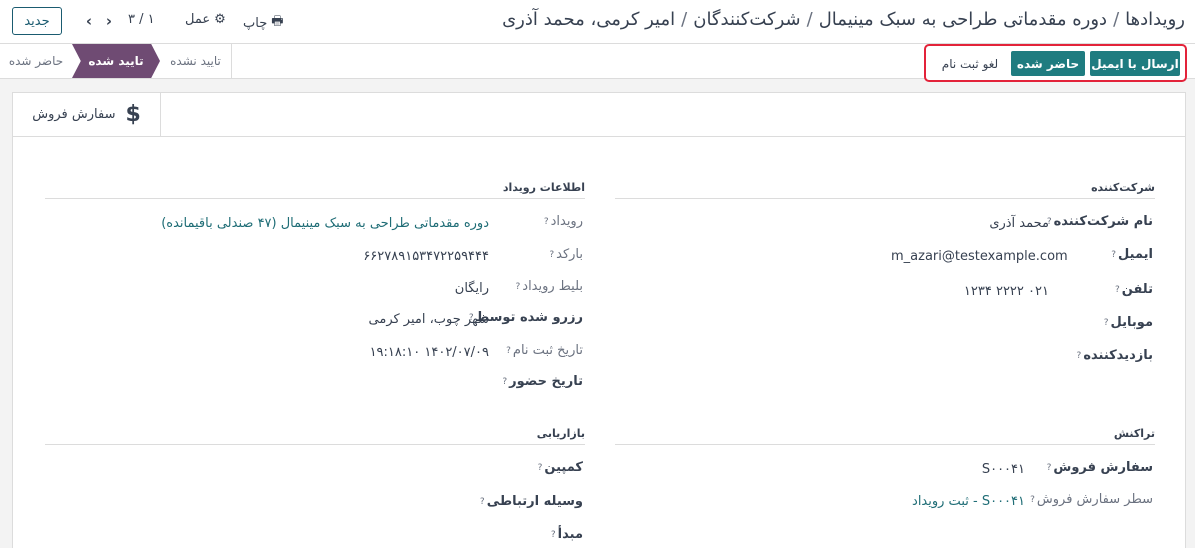 This screenshot has width=1195, height=548. Describe the element at coordinates (220, 19) in the screenshot. I see `gear-icon: ⚙` at that location.